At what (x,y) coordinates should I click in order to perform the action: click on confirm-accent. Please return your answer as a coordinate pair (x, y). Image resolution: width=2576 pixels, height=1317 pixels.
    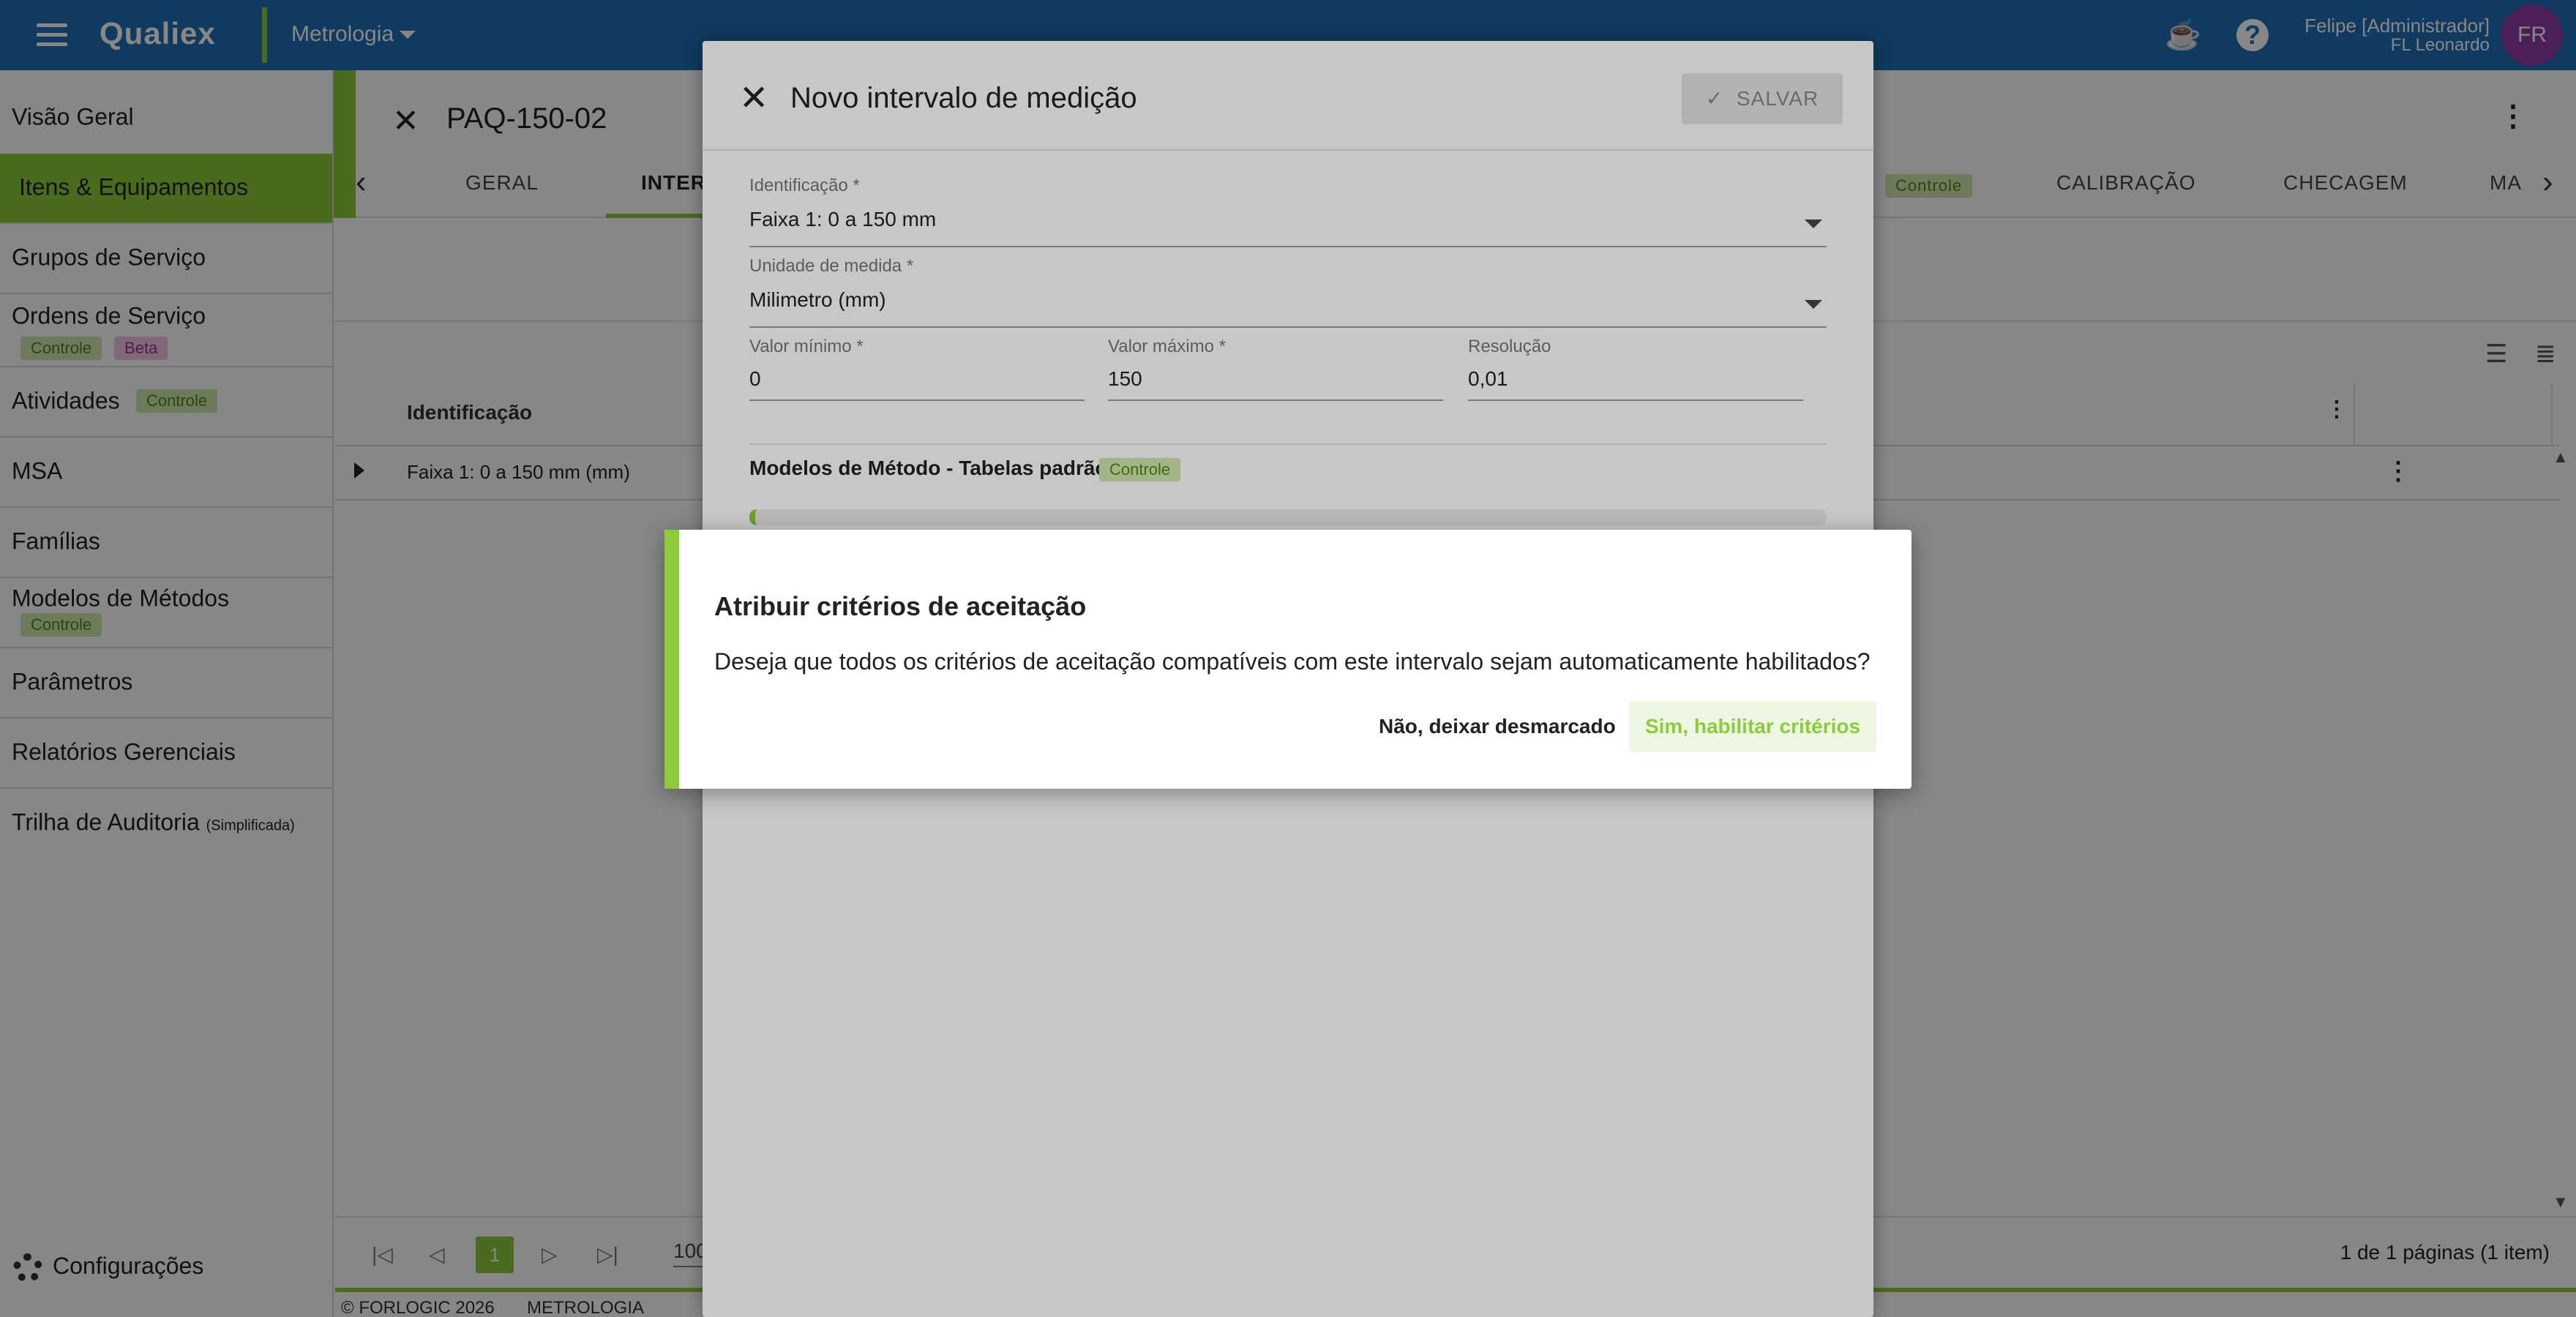
    Looking at the image, I should click on (671, 659).